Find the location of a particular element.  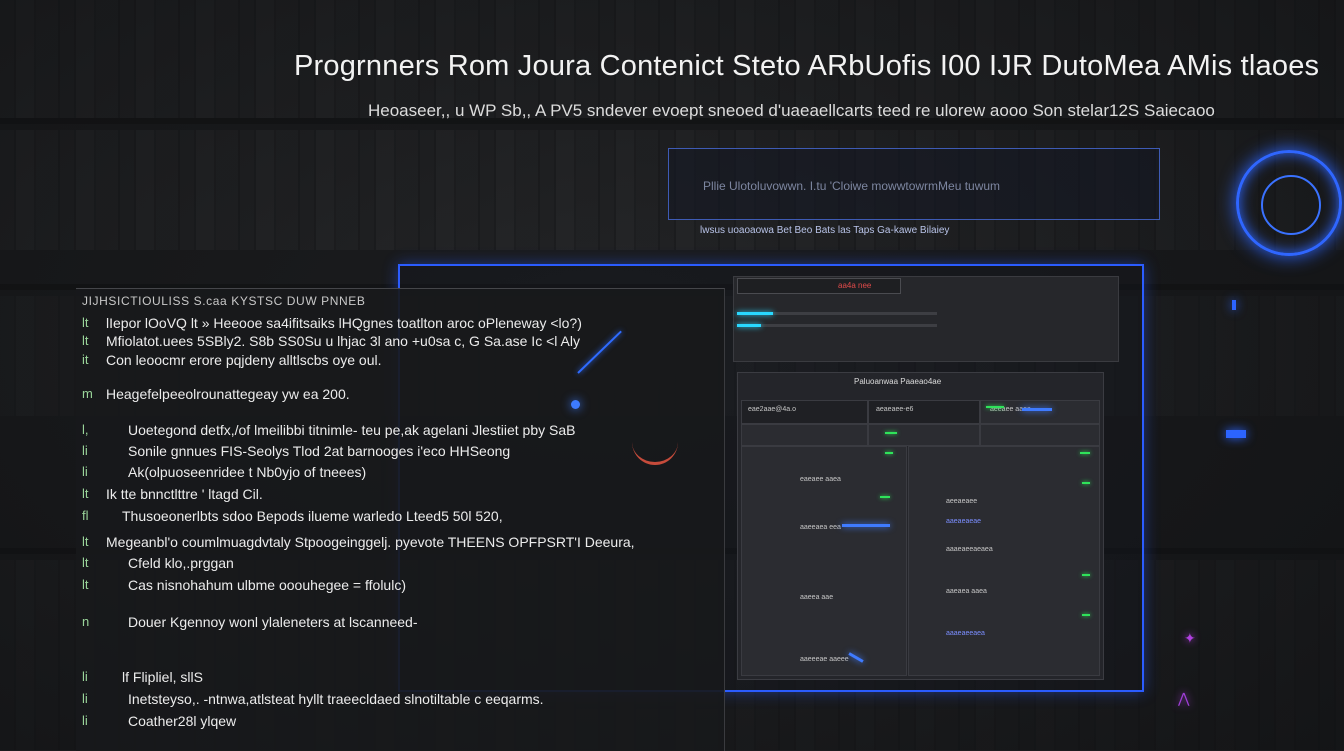

right-label: aeeaeaee is located at coordinates (962, 501).